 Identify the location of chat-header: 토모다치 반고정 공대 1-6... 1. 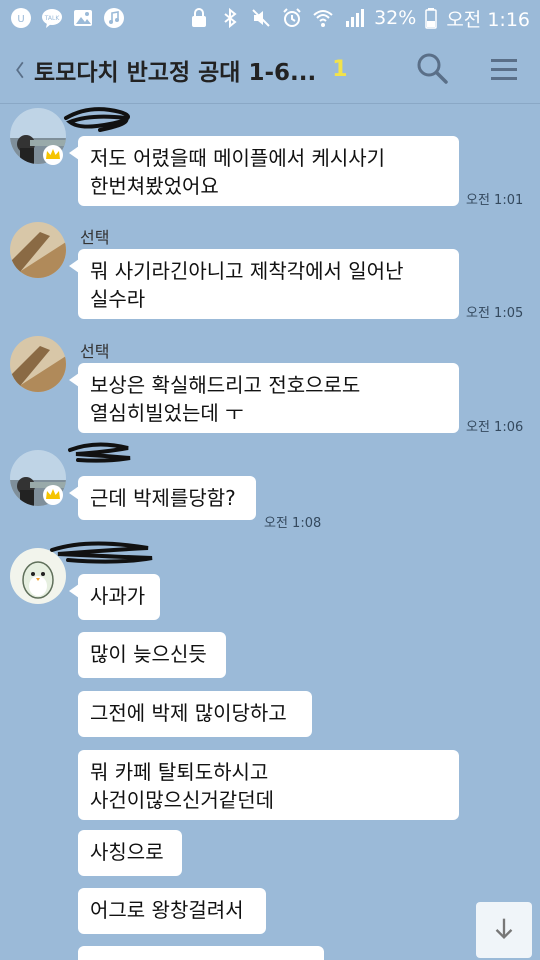
(270, 70).